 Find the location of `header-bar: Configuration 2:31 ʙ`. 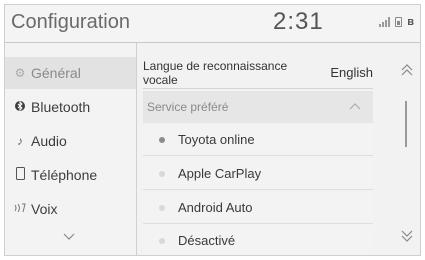

header-bar: Configuration 2:31 ʙ is located at coordinates (212, 24).